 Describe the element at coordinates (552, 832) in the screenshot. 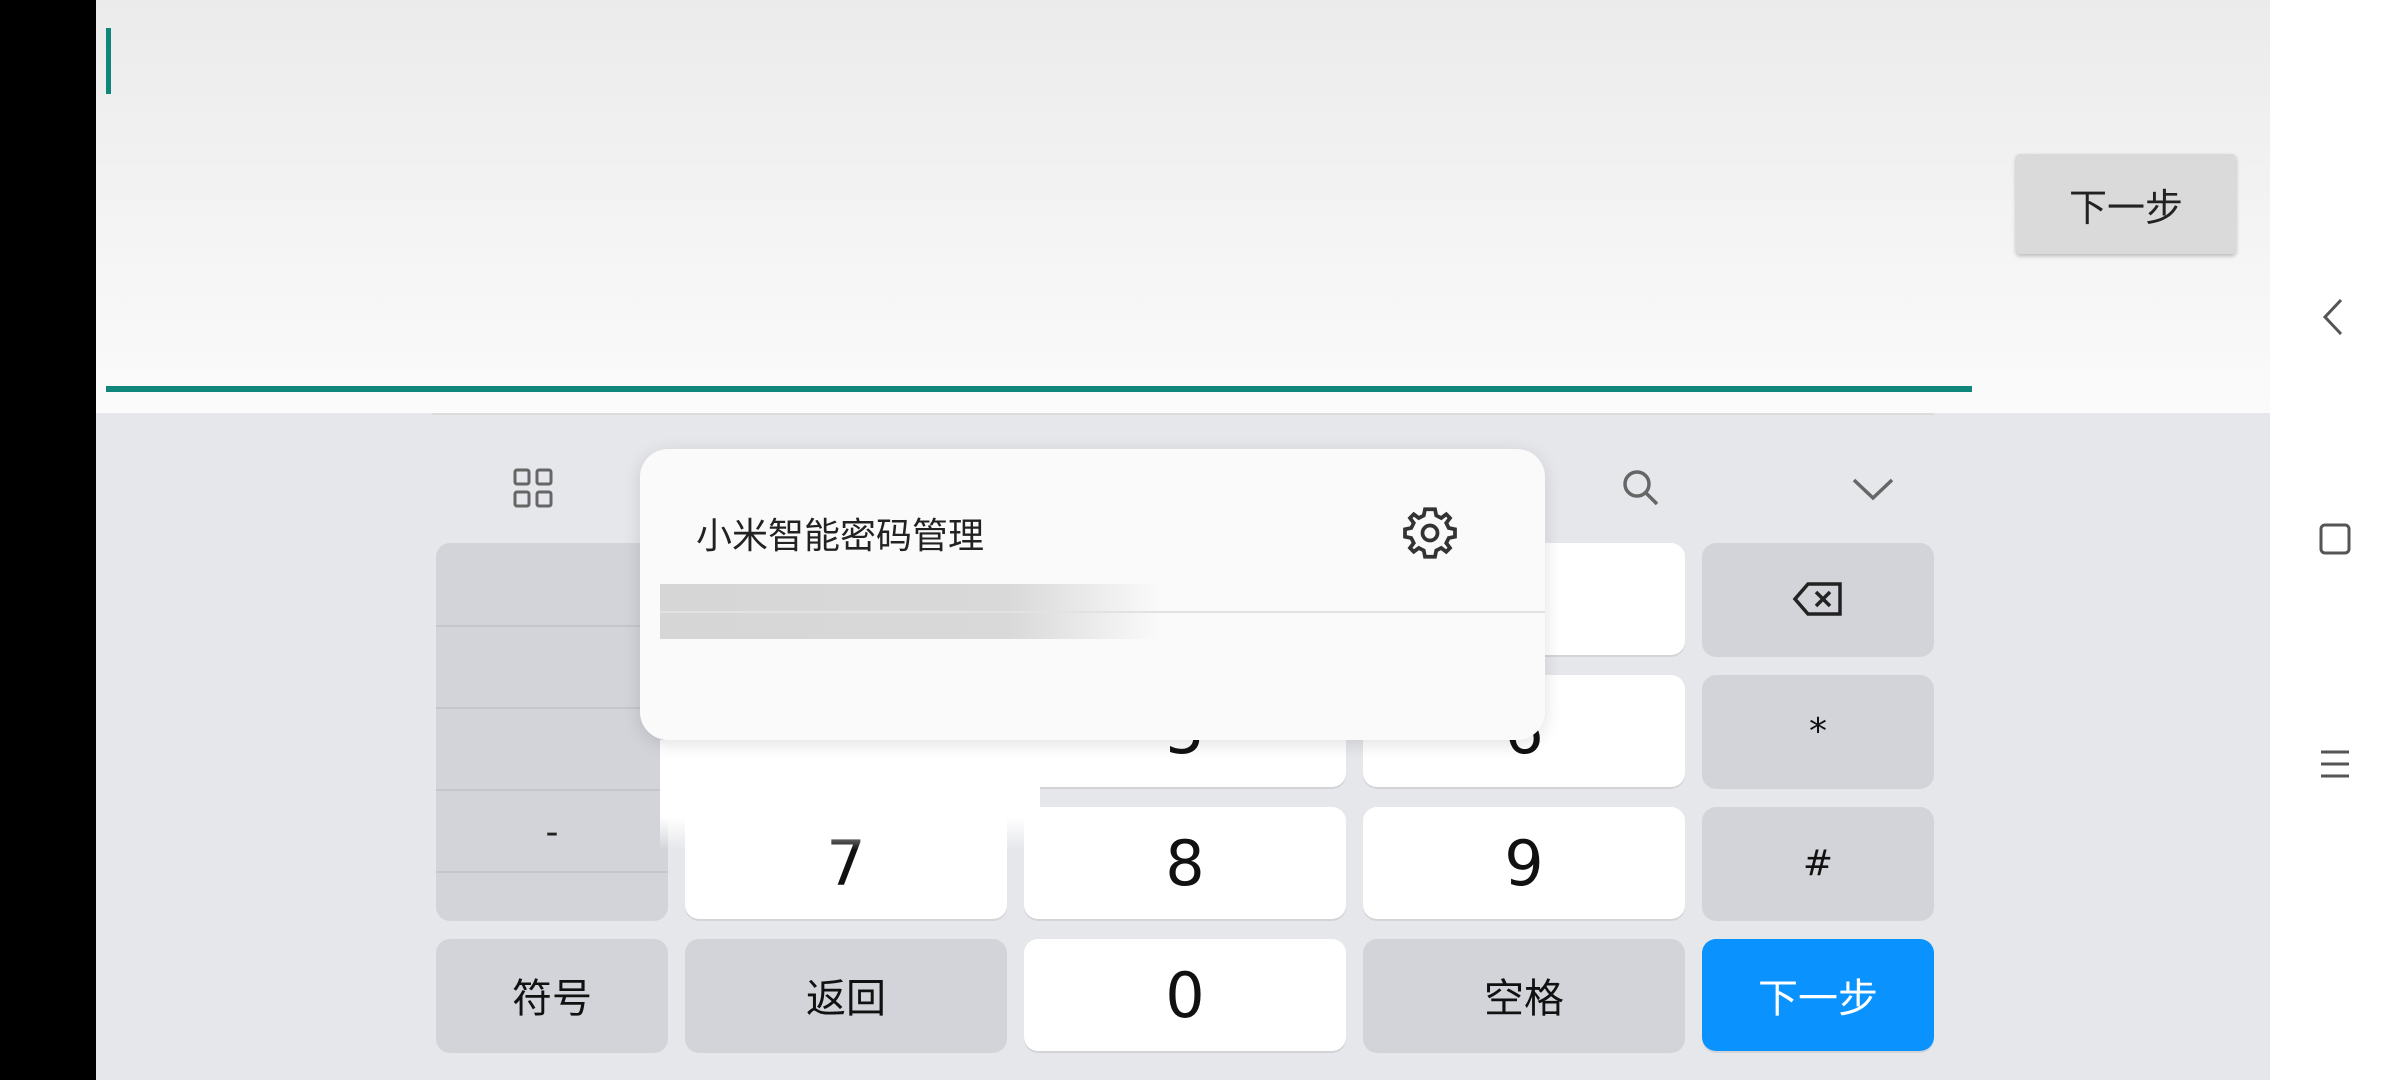

I see `symbol-dash: -` at that location.